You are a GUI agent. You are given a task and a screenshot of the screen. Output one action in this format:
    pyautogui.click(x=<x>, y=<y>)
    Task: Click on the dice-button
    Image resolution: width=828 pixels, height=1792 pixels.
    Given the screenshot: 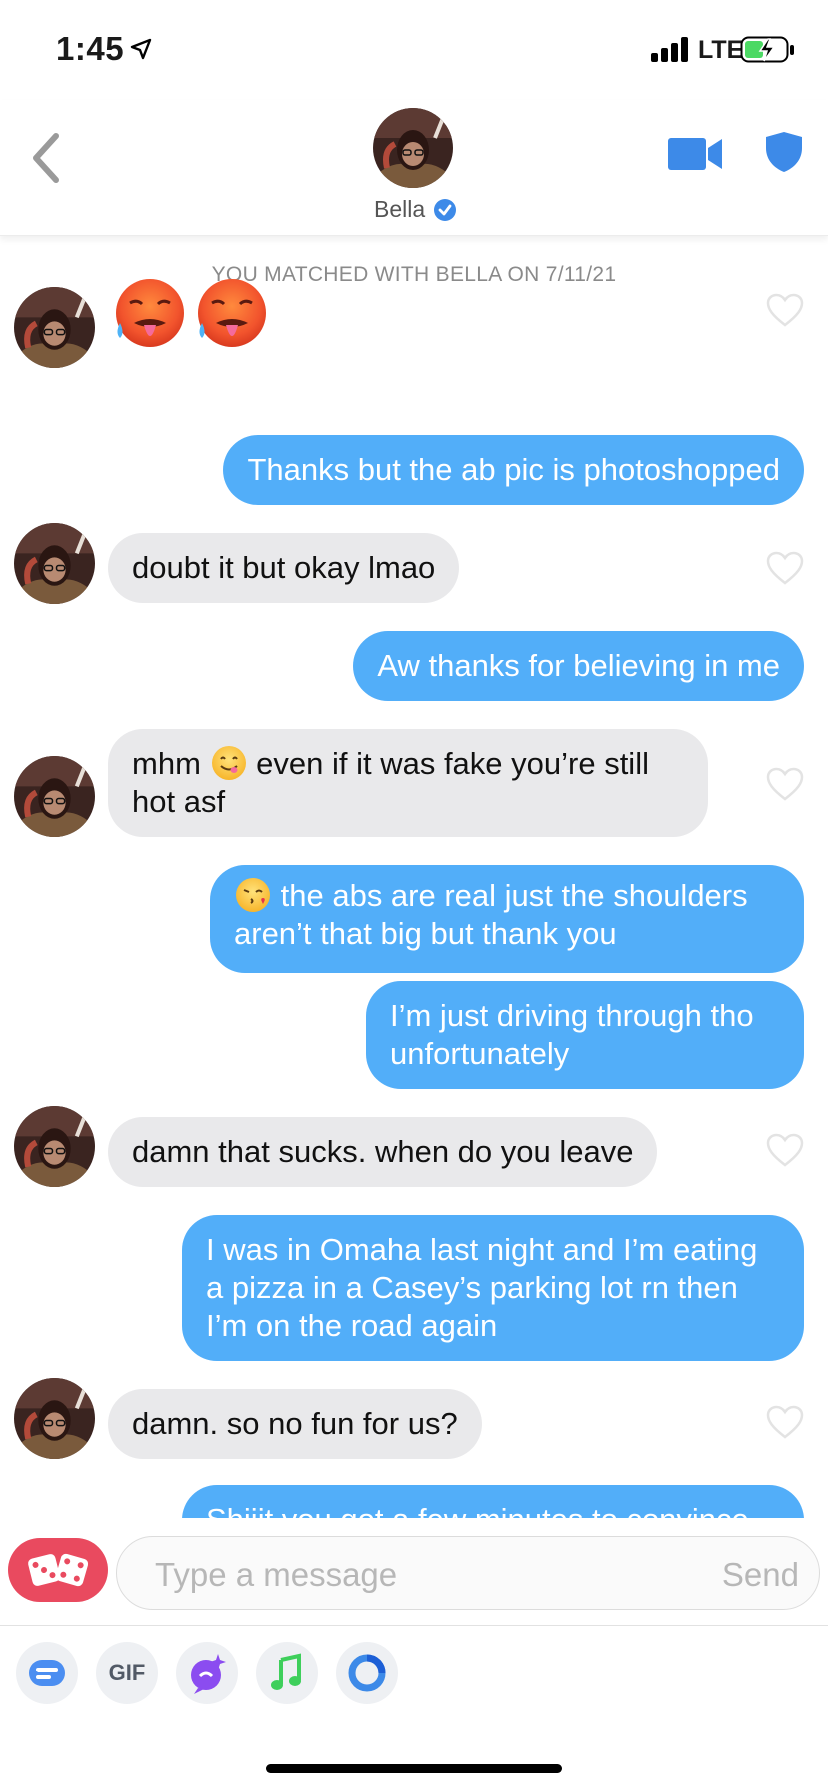 What is the action you would take?
    pyautogui.click(x=58, y=1570)
    